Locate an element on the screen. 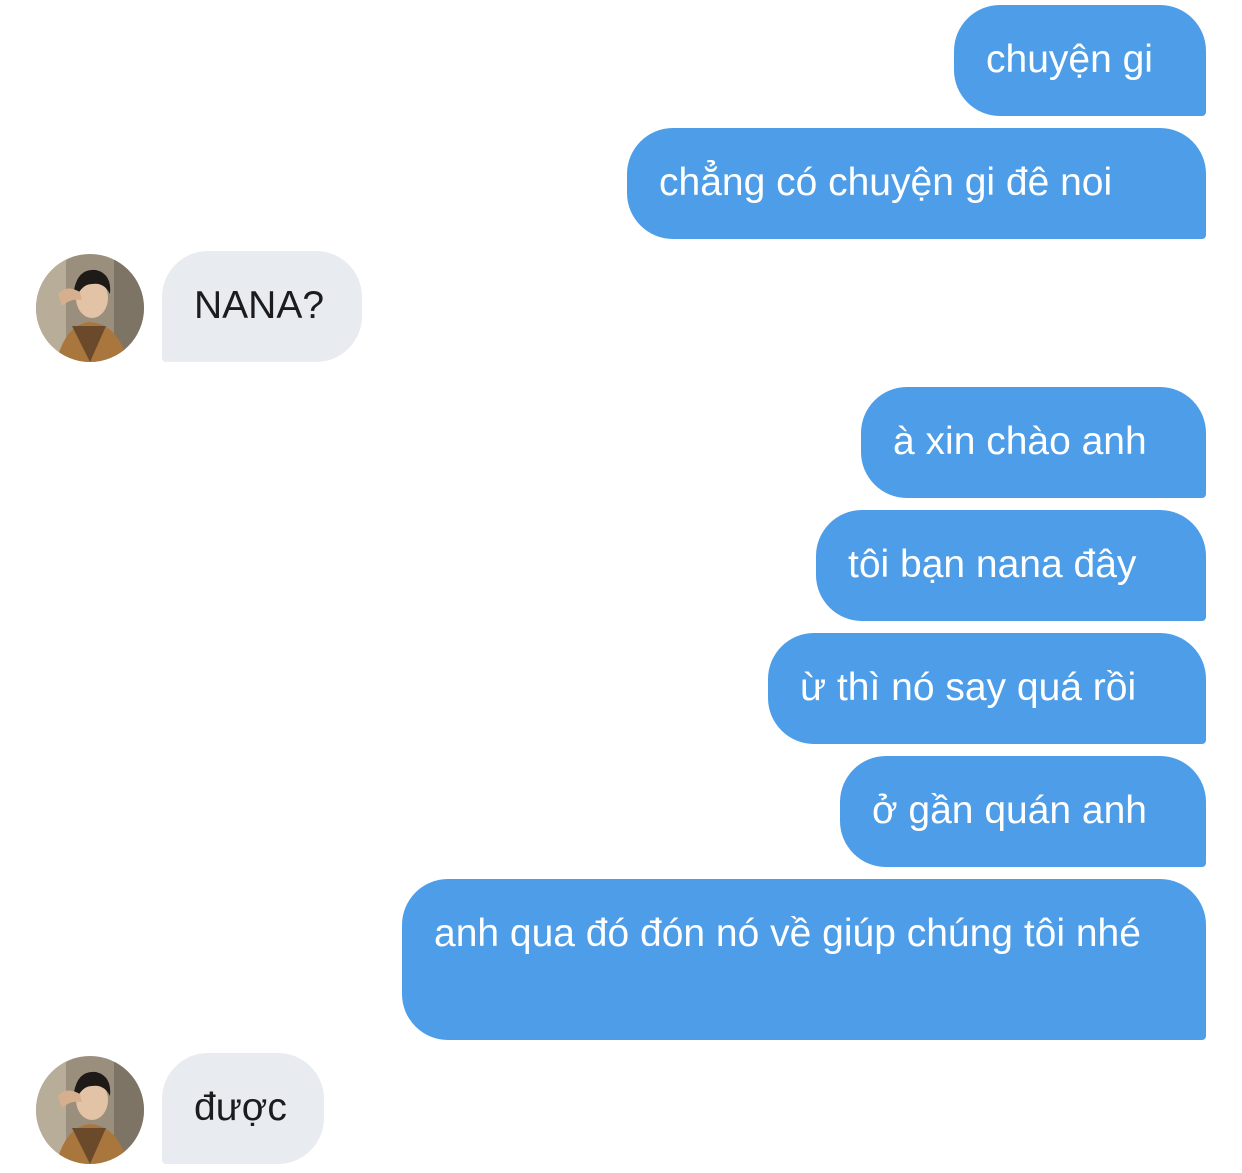  message-text: NANA? is located at coordinates (259, 305).